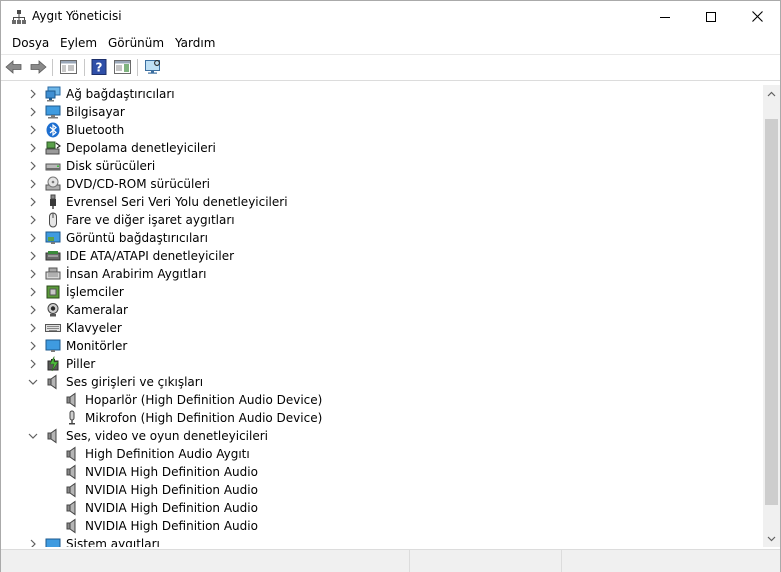 This screenshot has width=781, height=572. Describe the element at coordinates (382, 202) in the screenshot. I see `tree-item-usb-controllers: Evrensel Seri Veri Yolu denetleyicileri` at that location.